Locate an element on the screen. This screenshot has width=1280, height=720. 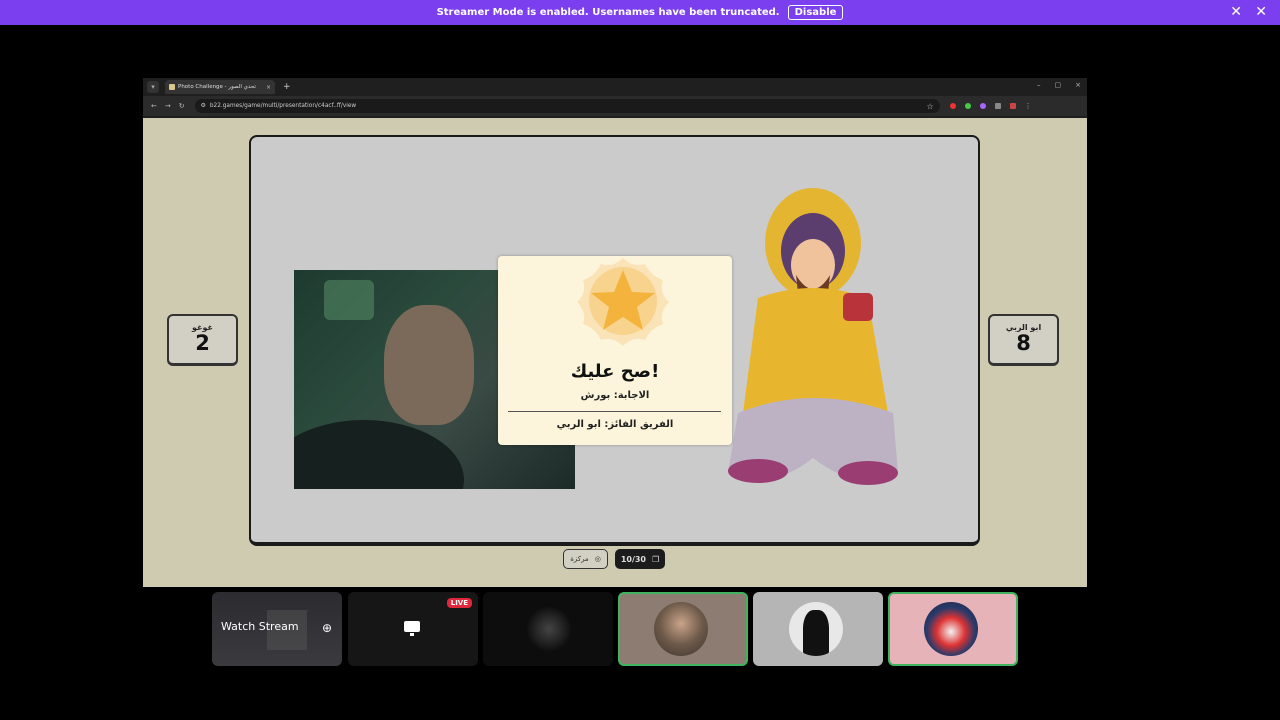
monitor-icon is located at coordinates (412, 628).